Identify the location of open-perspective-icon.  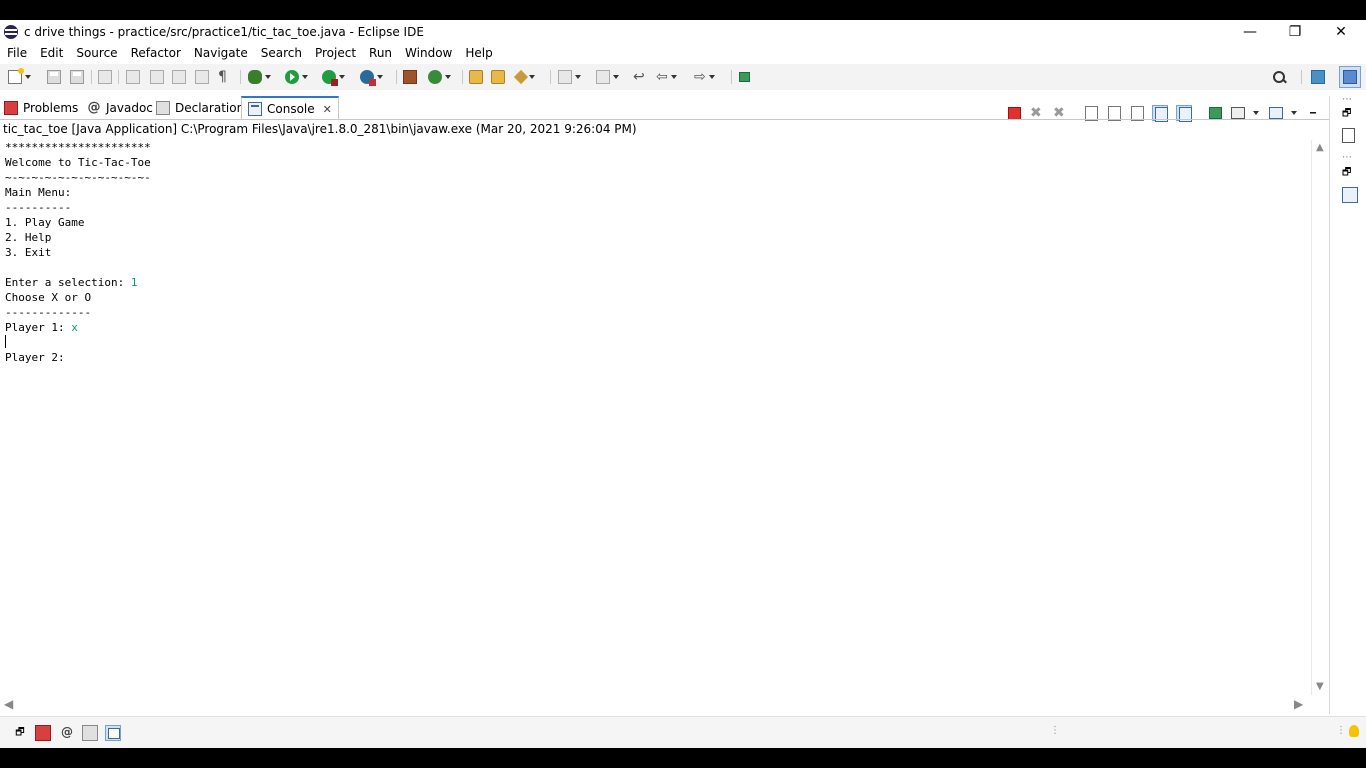
(1318, 77).